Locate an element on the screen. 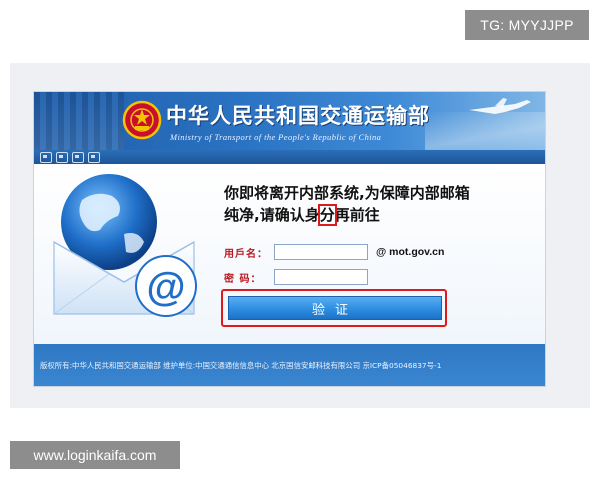  highlighted-character: 分 is located at coordinates (327, 215).